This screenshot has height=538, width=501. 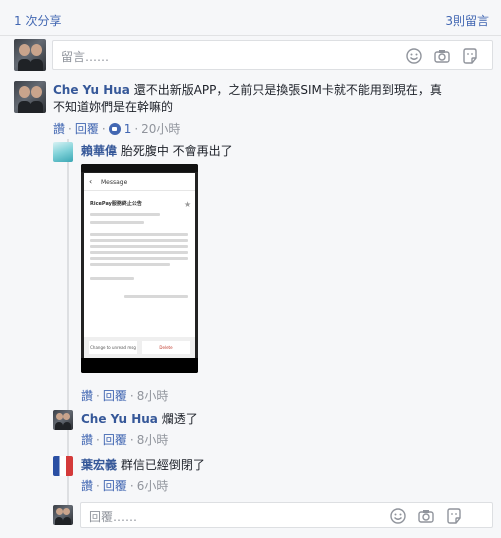 I want to click on like-icon, so click(x=114, y=129).